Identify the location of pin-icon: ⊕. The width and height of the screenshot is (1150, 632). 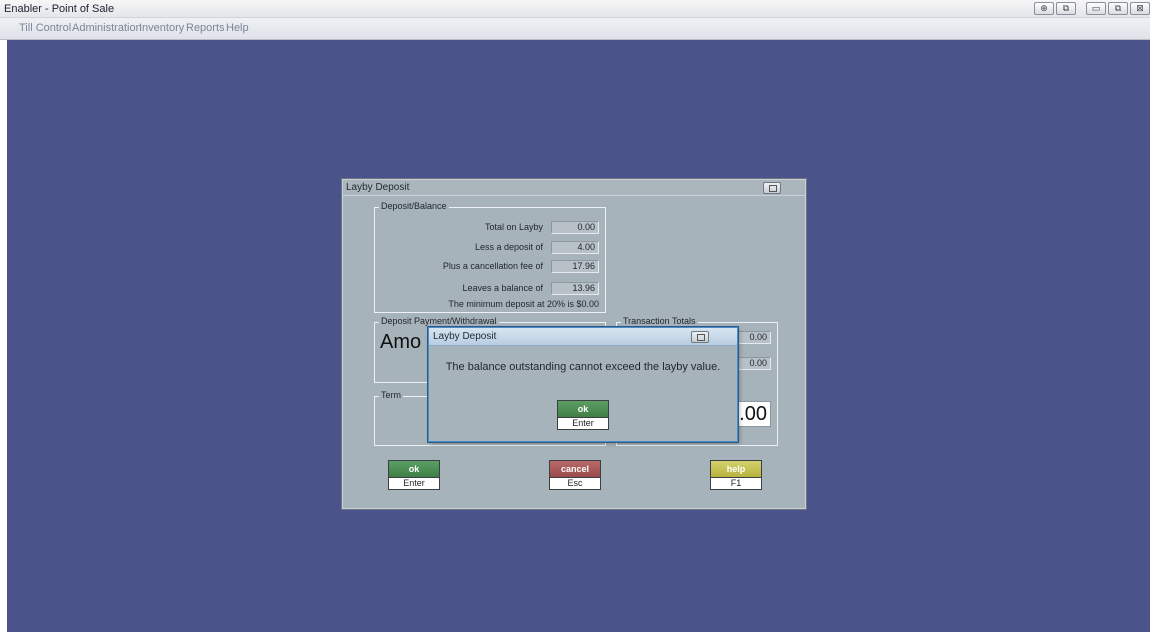
(1044, 8).